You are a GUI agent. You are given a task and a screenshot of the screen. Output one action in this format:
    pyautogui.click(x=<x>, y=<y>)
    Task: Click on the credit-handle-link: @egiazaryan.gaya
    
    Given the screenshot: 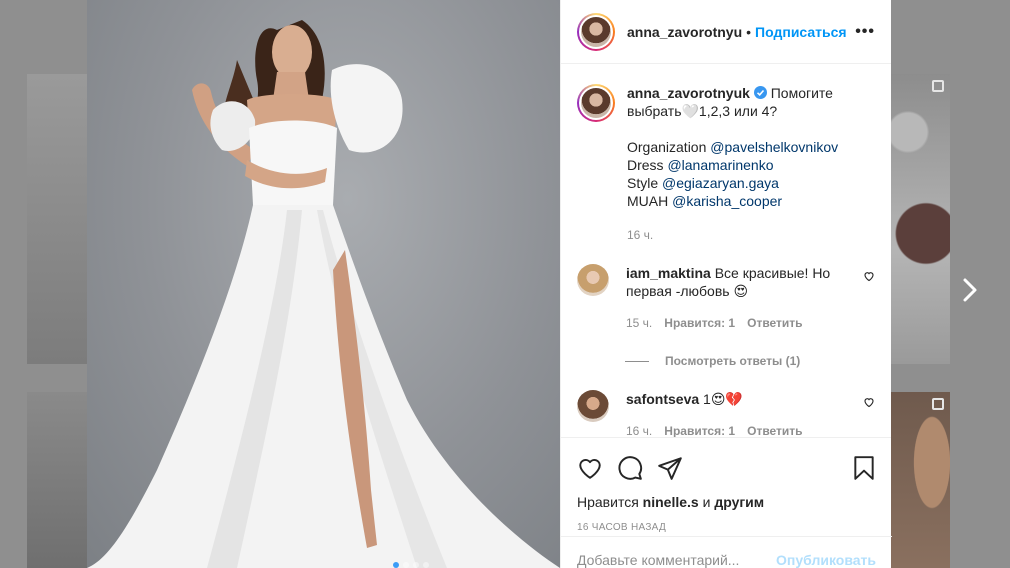 What is the action you would take?
    pyautogui.click(x=720, y=183)
    